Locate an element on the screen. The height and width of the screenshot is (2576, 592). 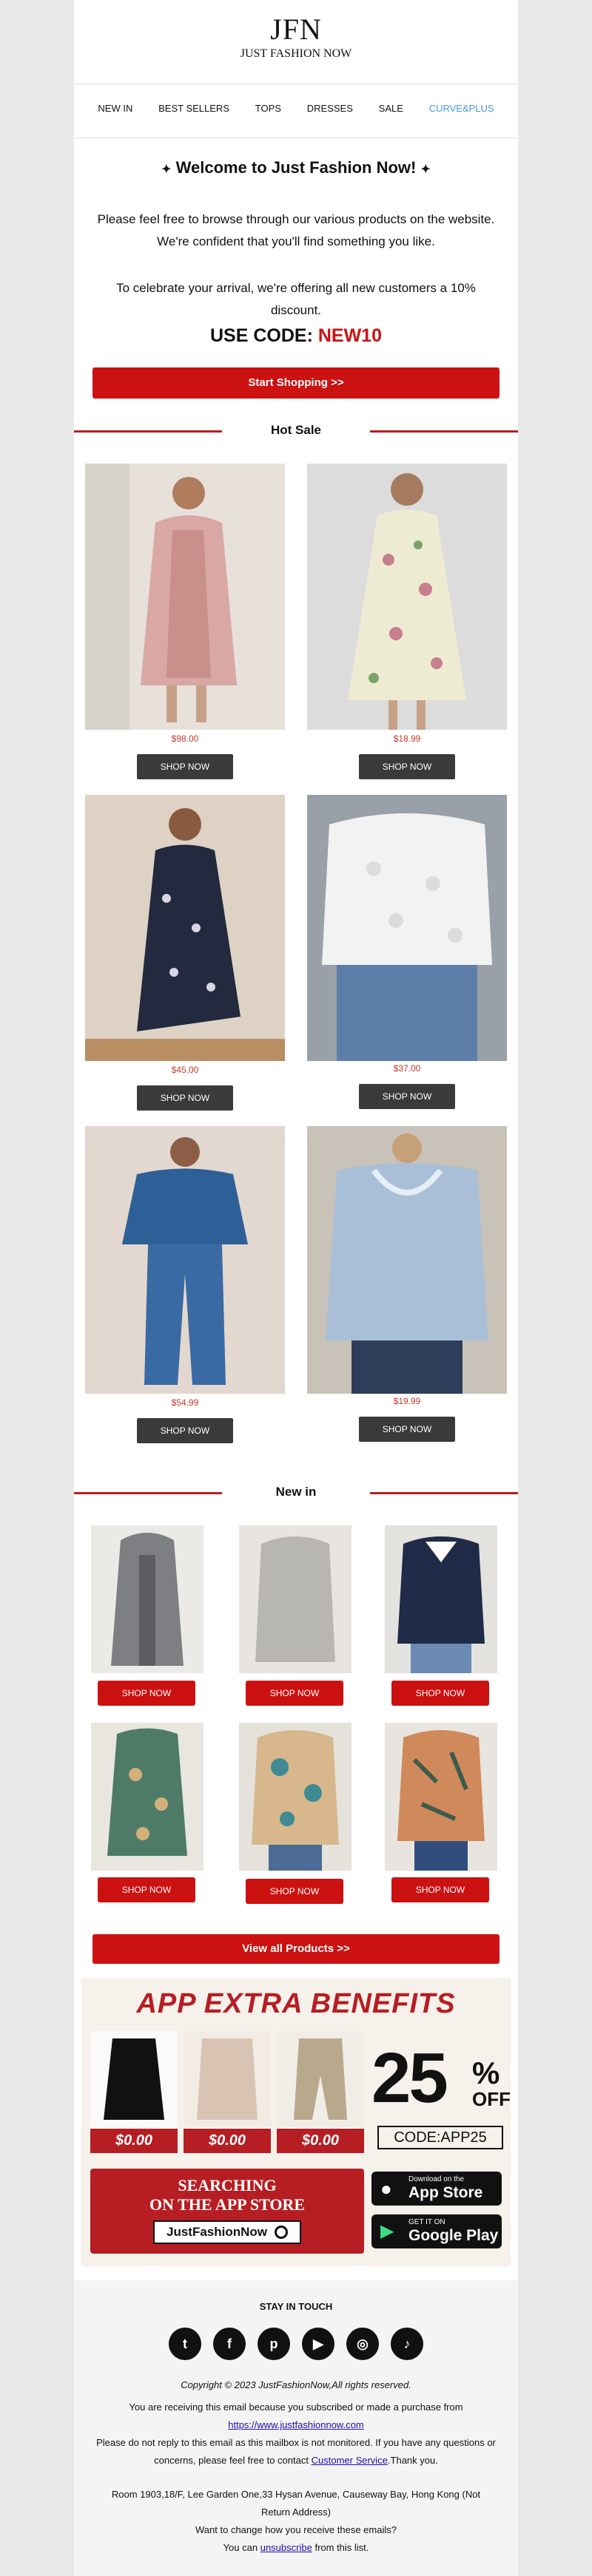
tiktok-icon: ♪ is located at coordinates (407, 2344).